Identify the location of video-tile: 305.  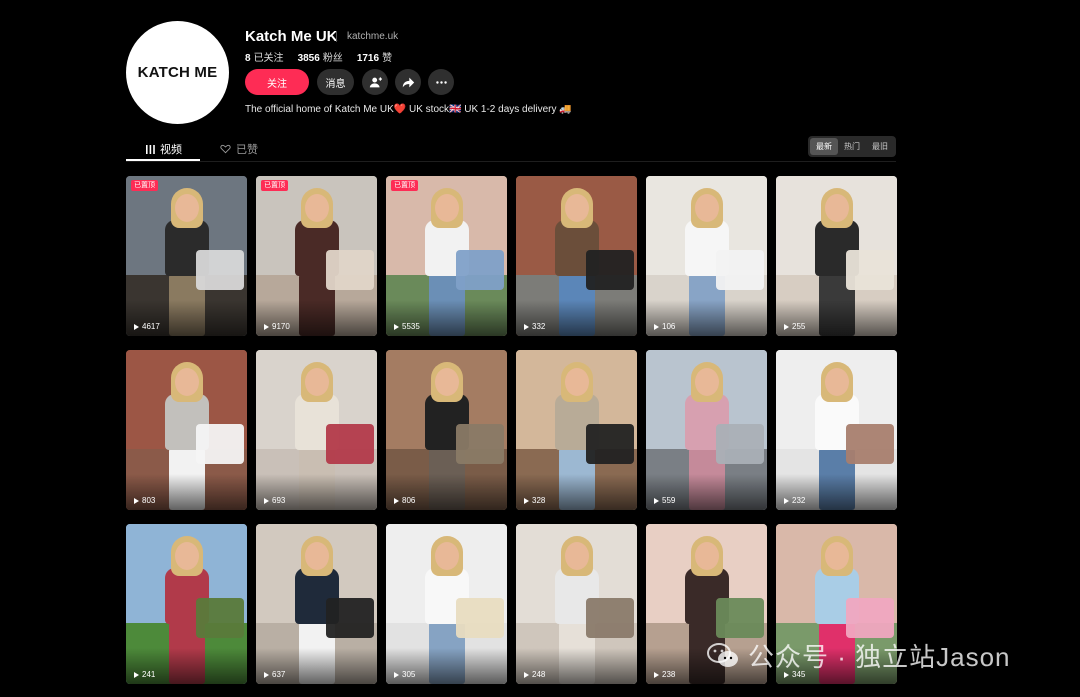
(446, 604).